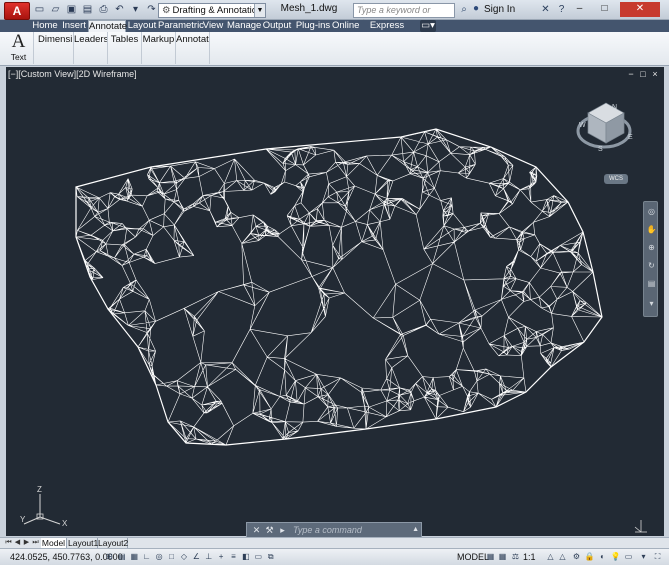 This screenshot has height=565, width=669. Describe the element at coordinates (17, 11) in the screenshot. I see `application-menu-button: A` at that location.